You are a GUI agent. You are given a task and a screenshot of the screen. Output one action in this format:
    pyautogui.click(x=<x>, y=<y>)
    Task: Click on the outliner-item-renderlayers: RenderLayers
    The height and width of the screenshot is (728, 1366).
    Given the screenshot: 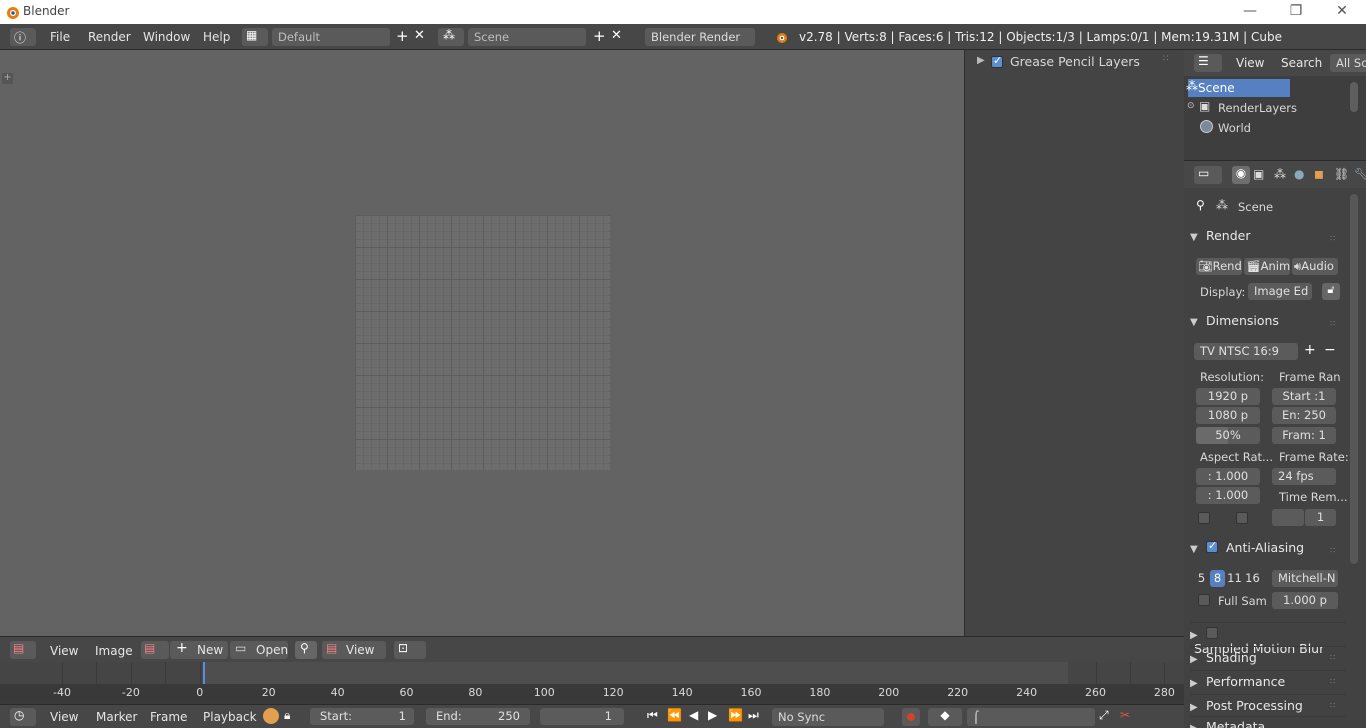 What is the action you would take?
    pyautogui.click(x=1257, y=108)
    